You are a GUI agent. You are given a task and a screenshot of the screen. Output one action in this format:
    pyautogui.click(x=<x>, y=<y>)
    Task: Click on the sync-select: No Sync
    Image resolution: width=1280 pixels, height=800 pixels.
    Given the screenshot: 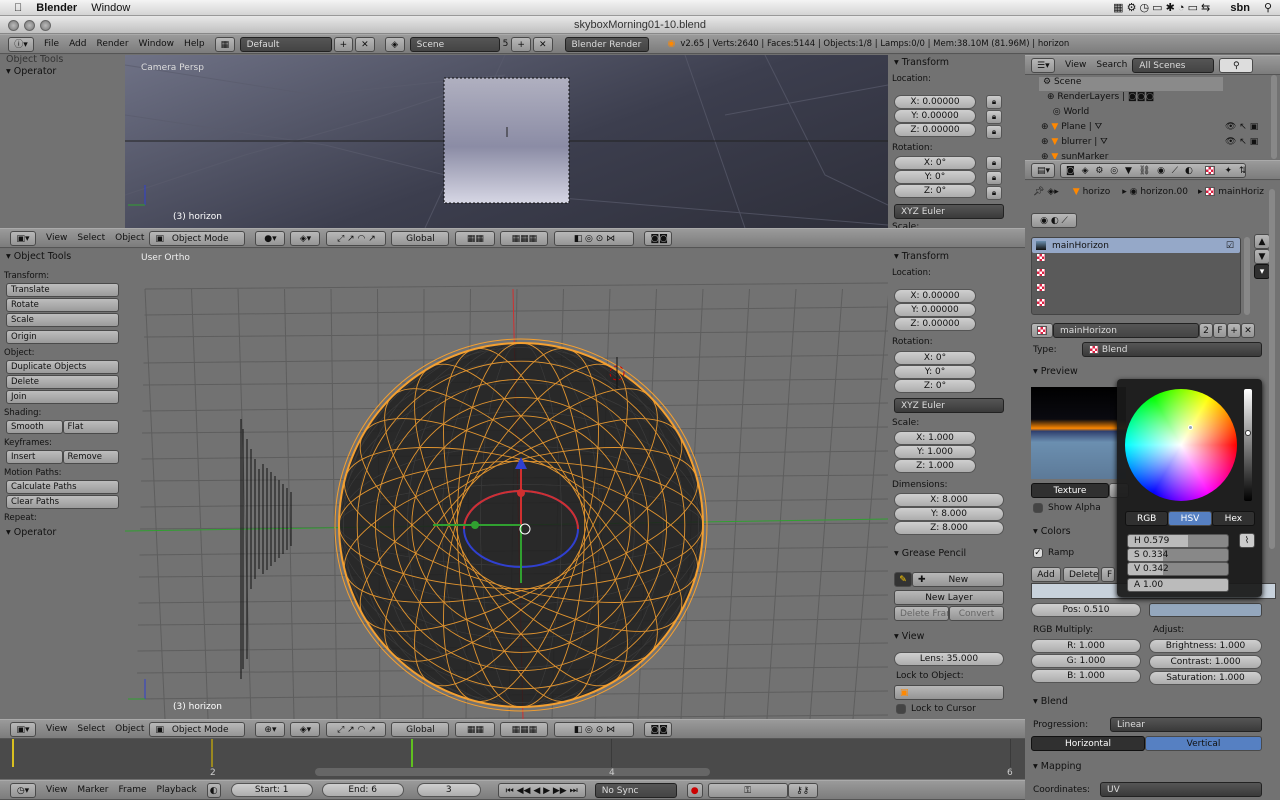 What is the action you would take?
    pyautogui.click(x=635, y=790)
    